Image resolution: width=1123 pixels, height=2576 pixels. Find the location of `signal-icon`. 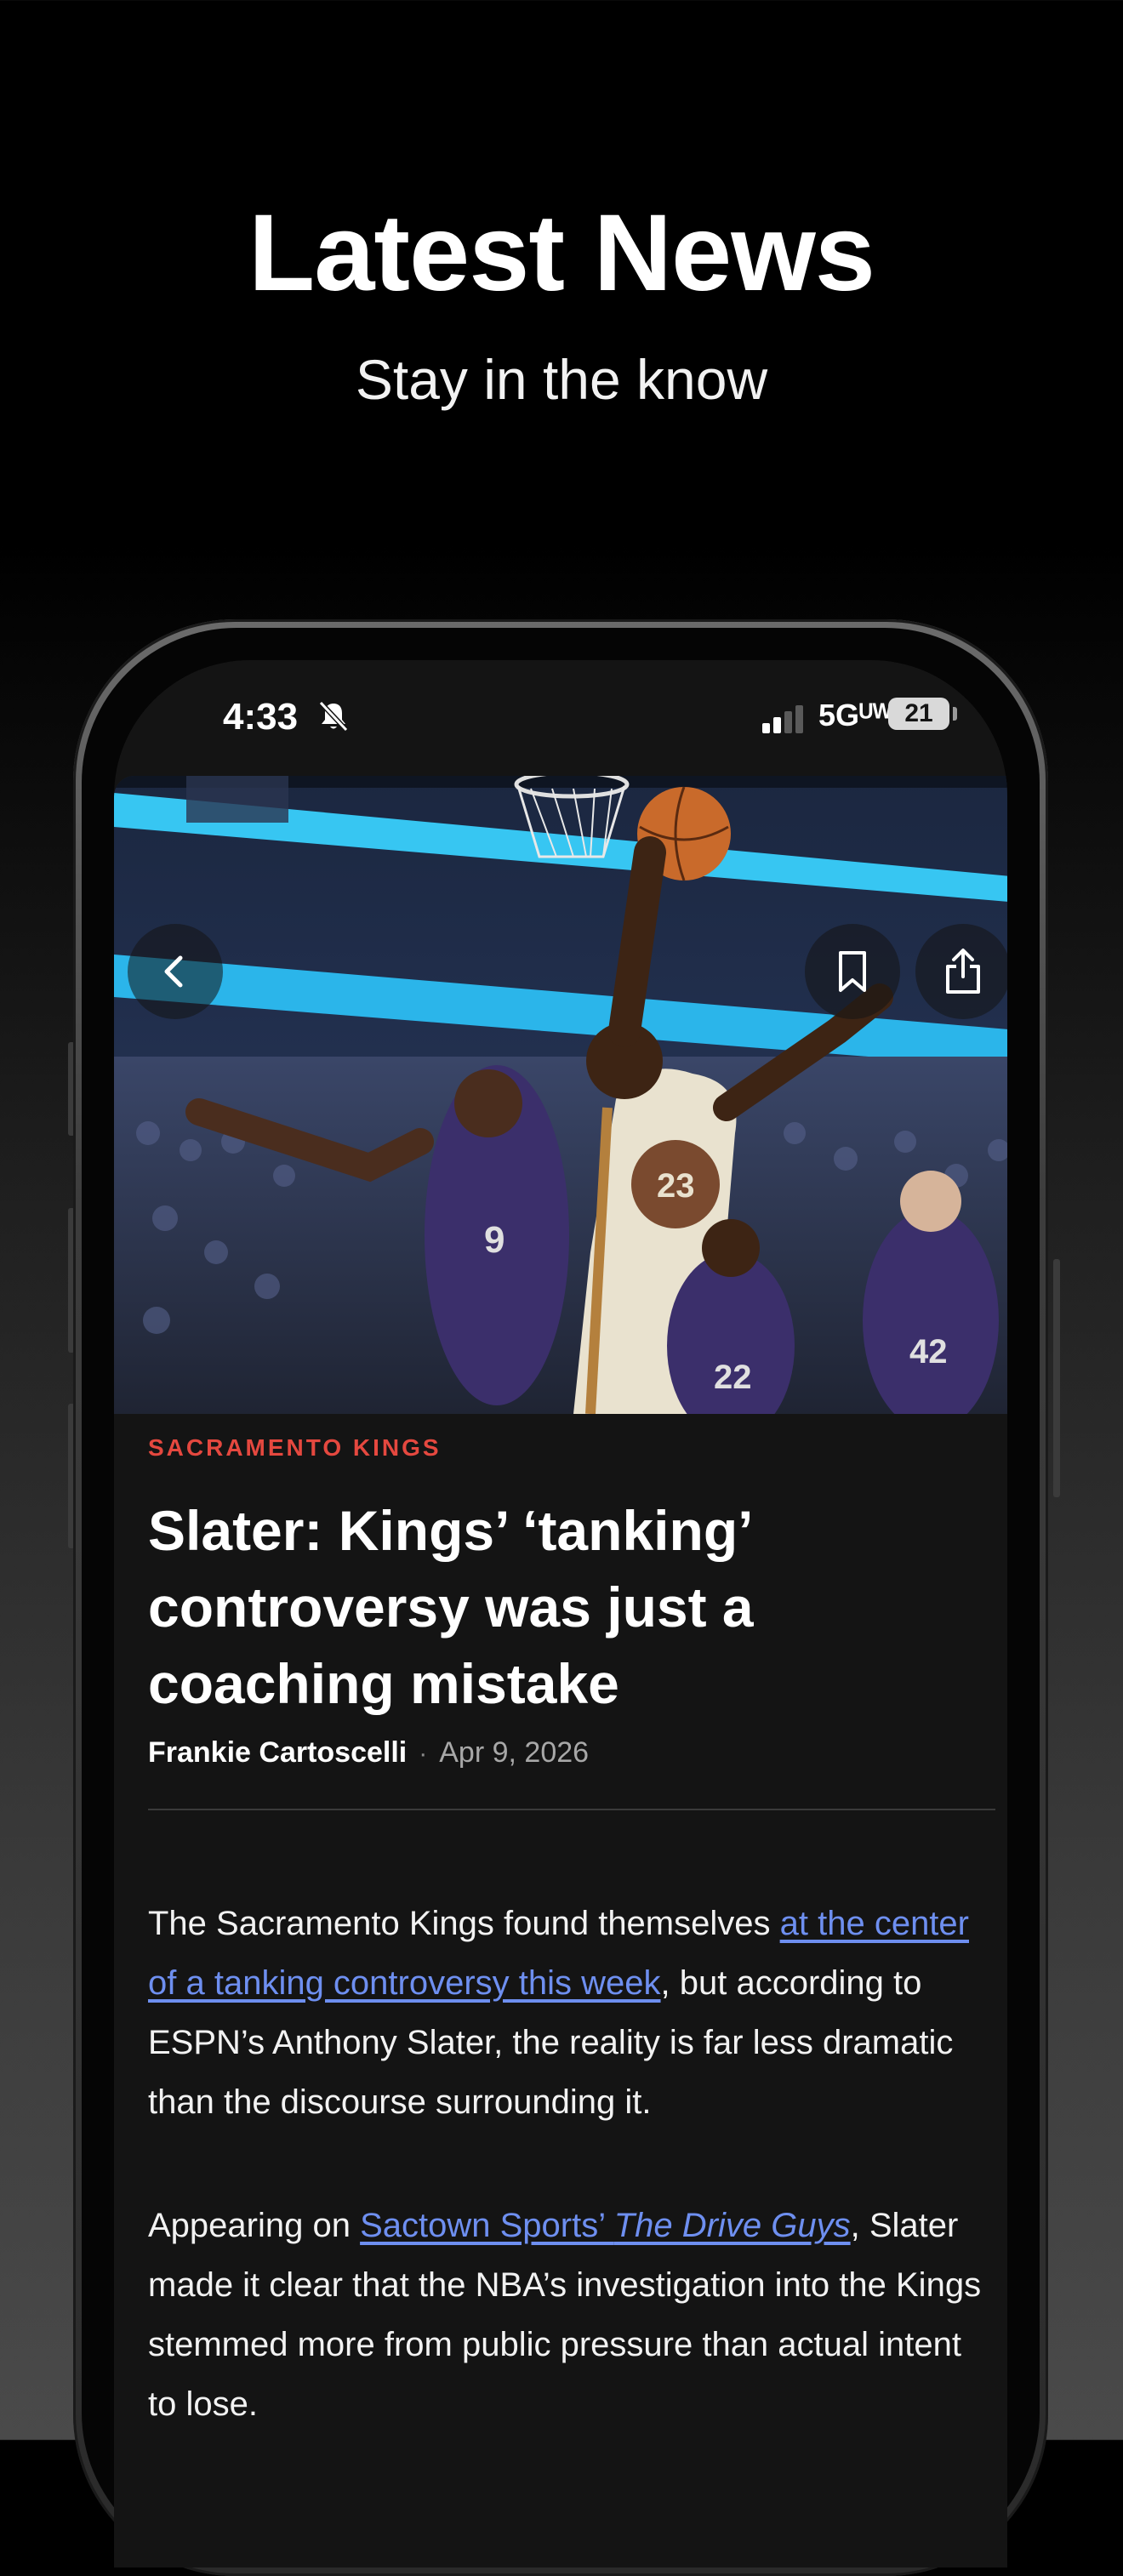

signal-icon is located at coordinates (782, 719).